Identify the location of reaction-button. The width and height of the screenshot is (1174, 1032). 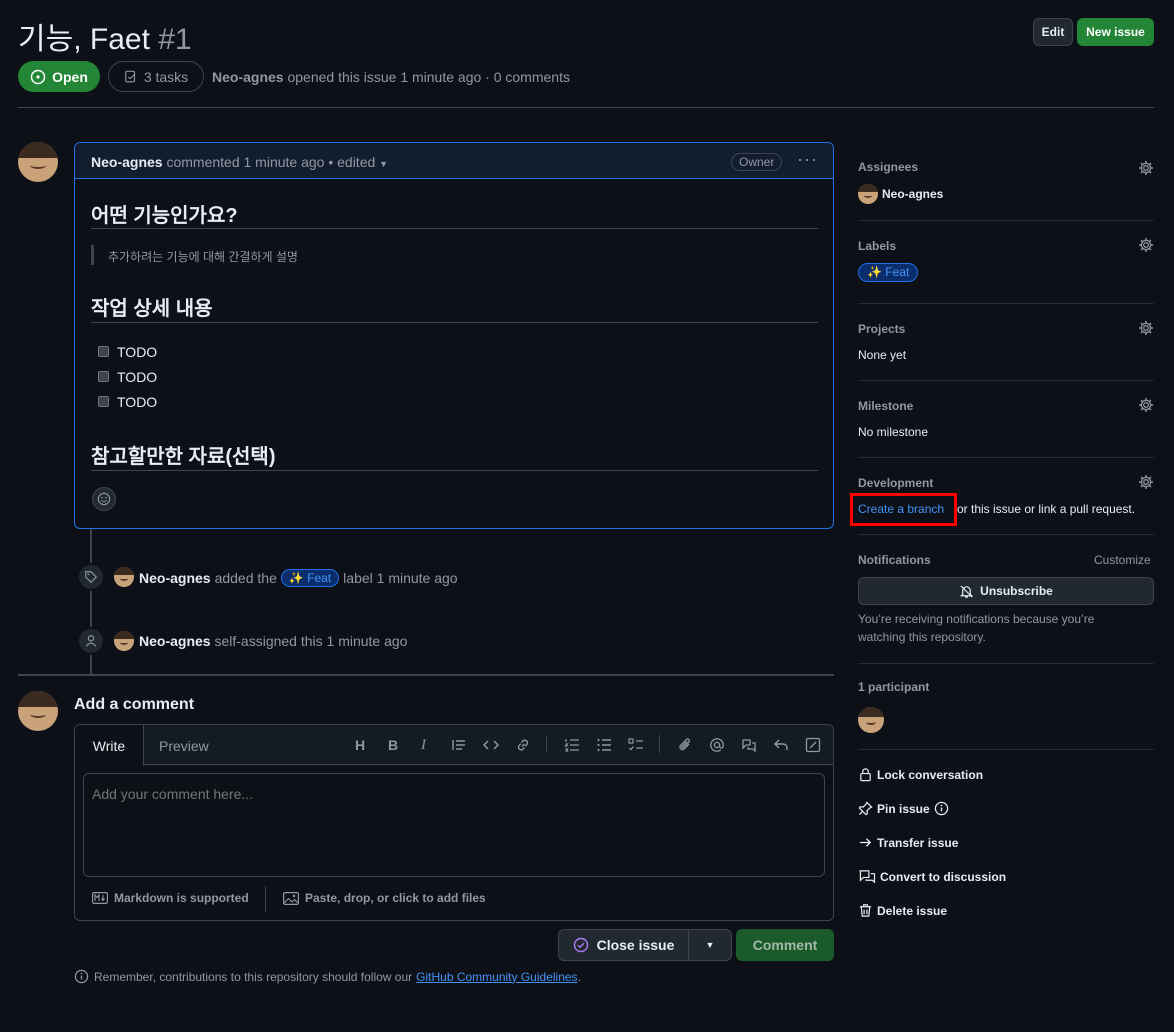
(104, 499).